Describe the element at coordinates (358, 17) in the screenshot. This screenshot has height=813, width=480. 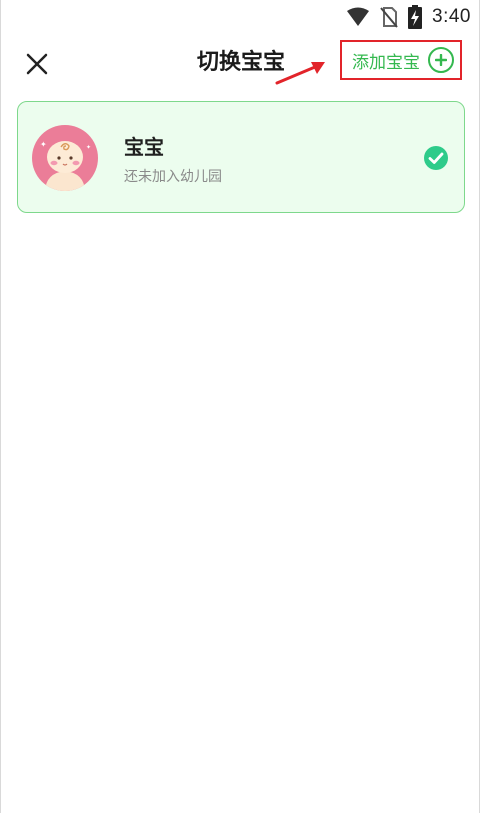
I see `wifi-icon` at that location.